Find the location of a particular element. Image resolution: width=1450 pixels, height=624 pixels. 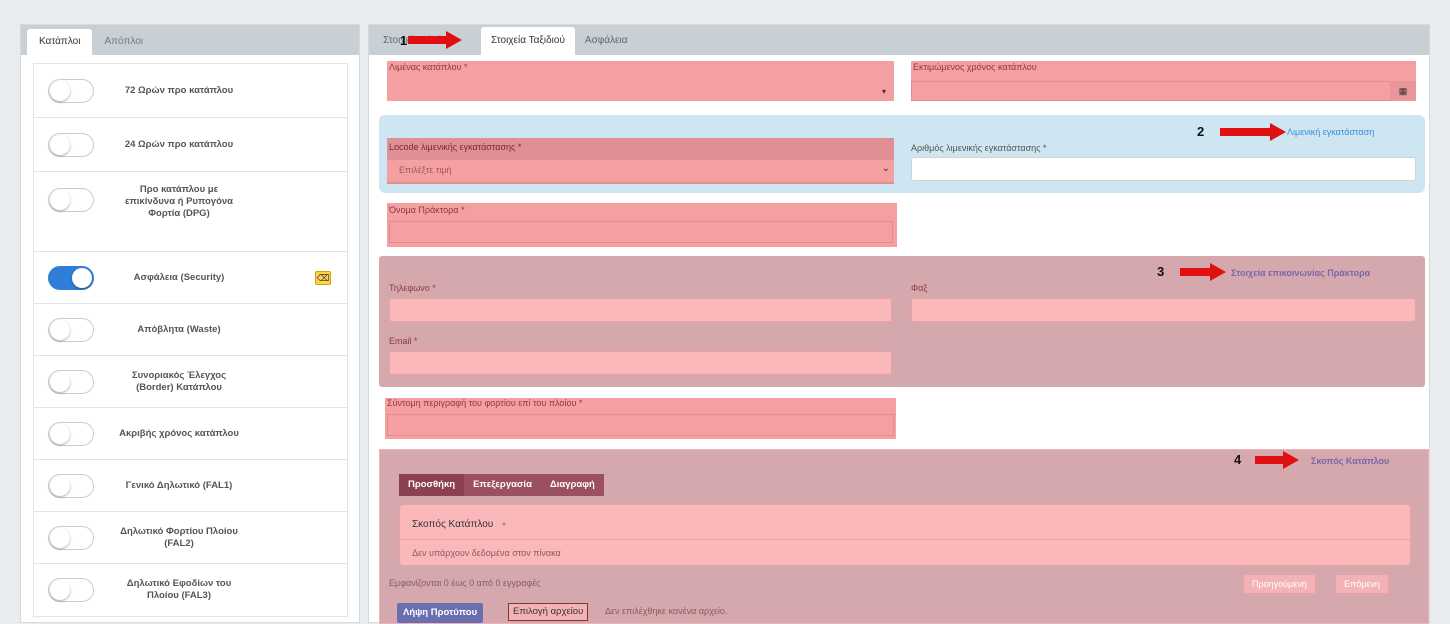

annotation-3: 3 is located at coordinates (1161, 271).